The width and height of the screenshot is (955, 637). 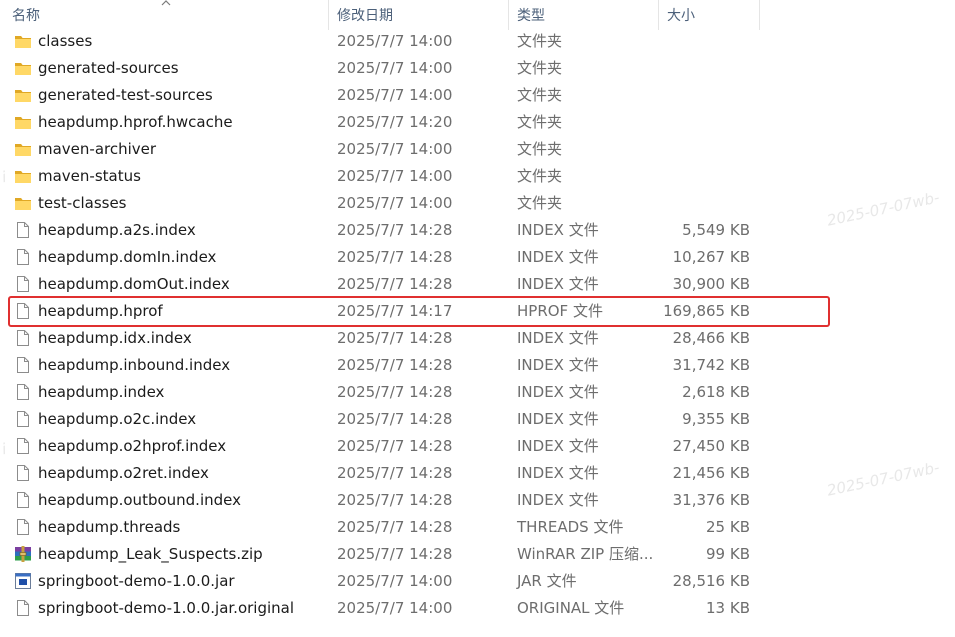 What do you see at coordinates (477, 149) in the screenshot?
I see `file-row: maven-archiver 2025/7/7 14:00 文件夹` at bounding box center [477, 149].